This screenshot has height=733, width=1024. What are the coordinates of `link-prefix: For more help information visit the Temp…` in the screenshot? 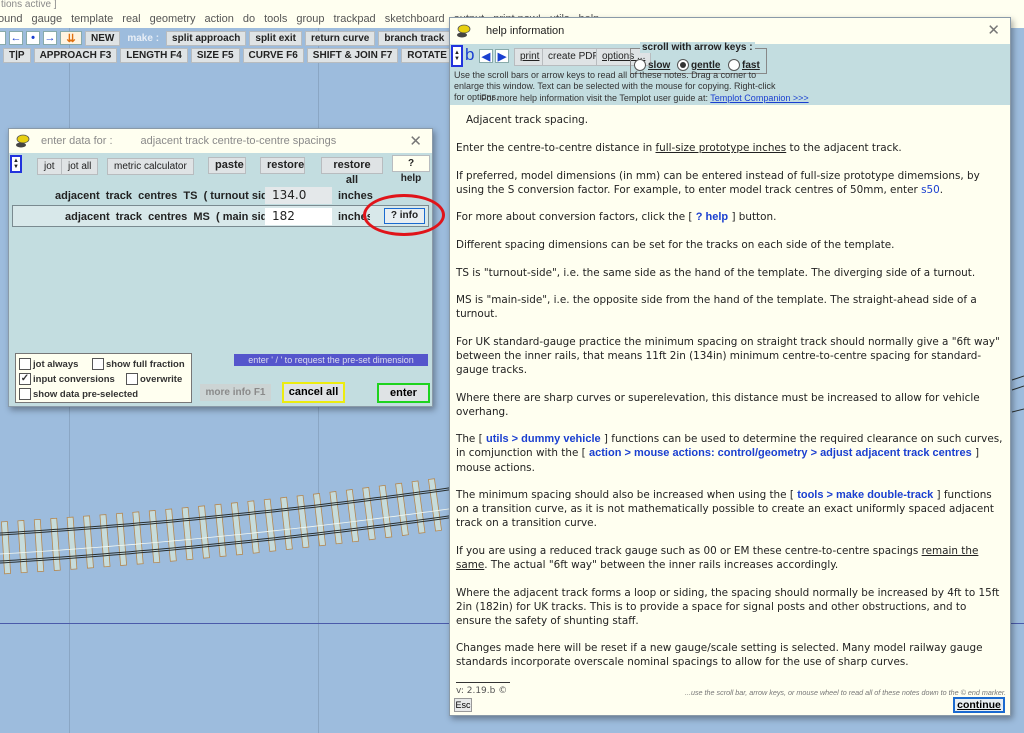 It's located at (594, 98).